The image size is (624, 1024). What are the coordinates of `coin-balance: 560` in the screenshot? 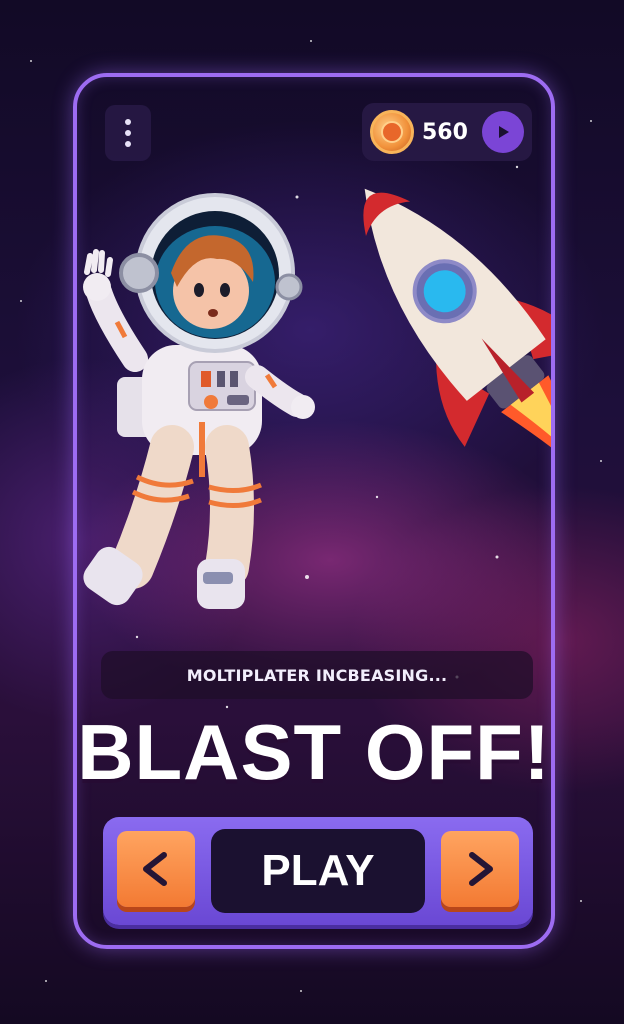 It's located at (447, 132).